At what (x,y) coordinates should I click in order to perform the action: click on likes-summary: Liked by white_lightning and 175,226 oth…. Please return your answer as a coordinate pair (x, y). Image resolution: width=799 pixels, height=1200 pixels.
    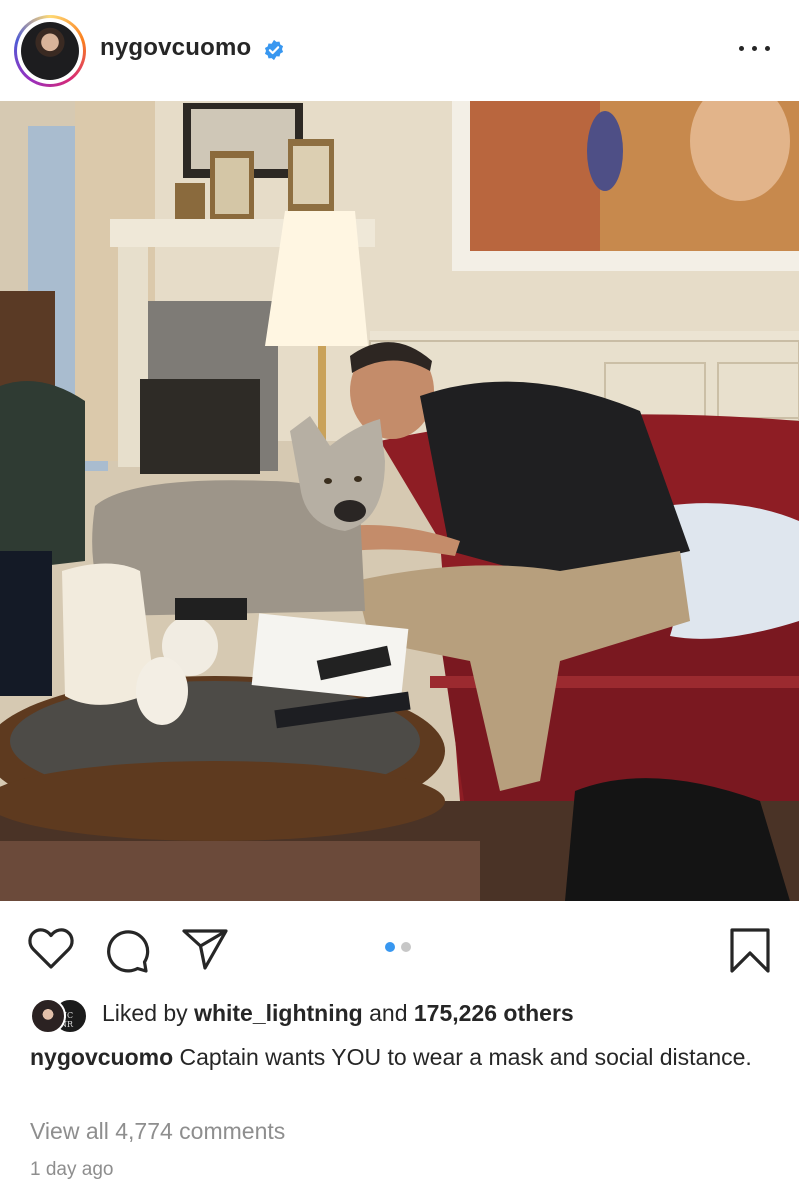
    Looking at the image, I should click on (338, 1013).